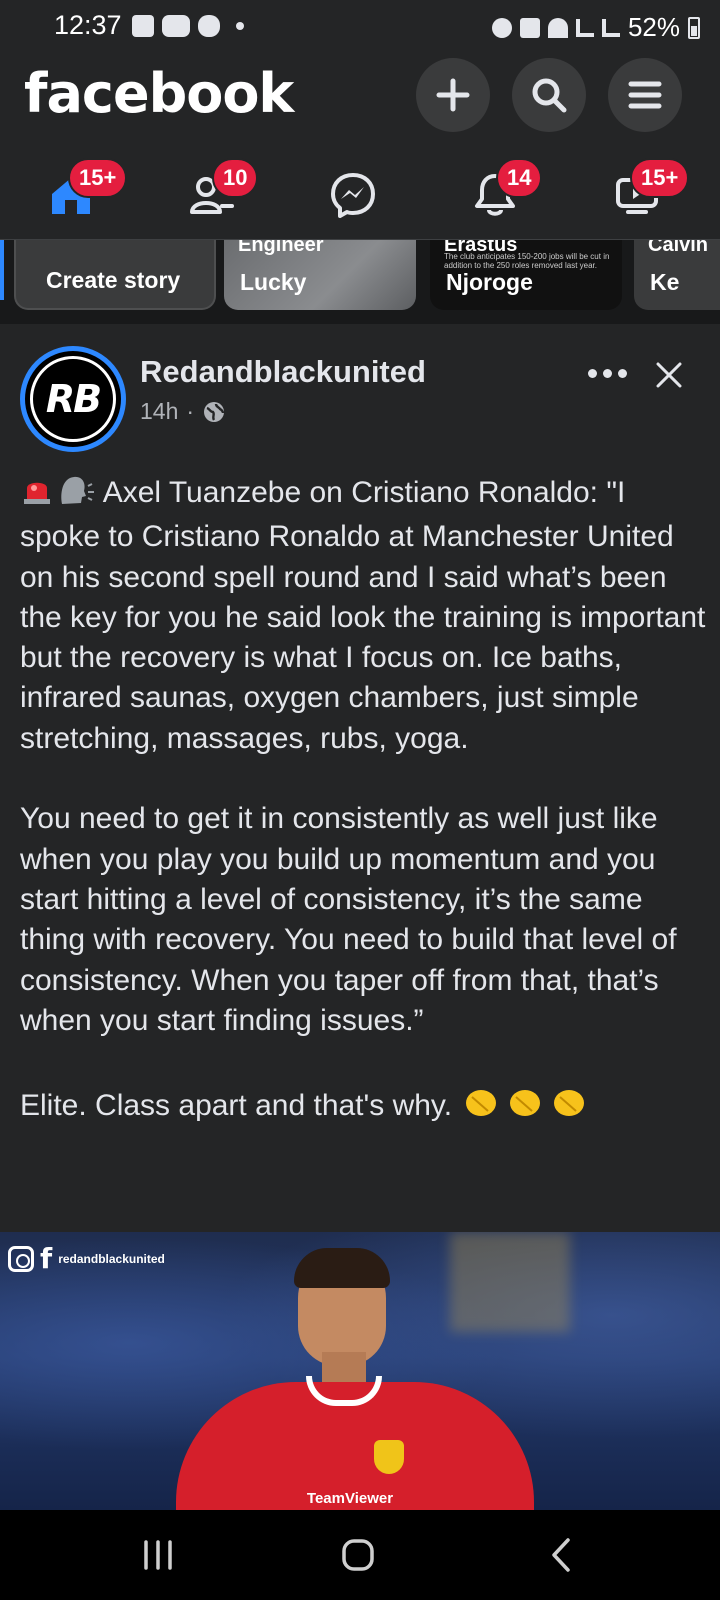 Image resolution: width=720 pixels, height=1600 pixels. I want to click on alarm-icon, so click(501, 27).